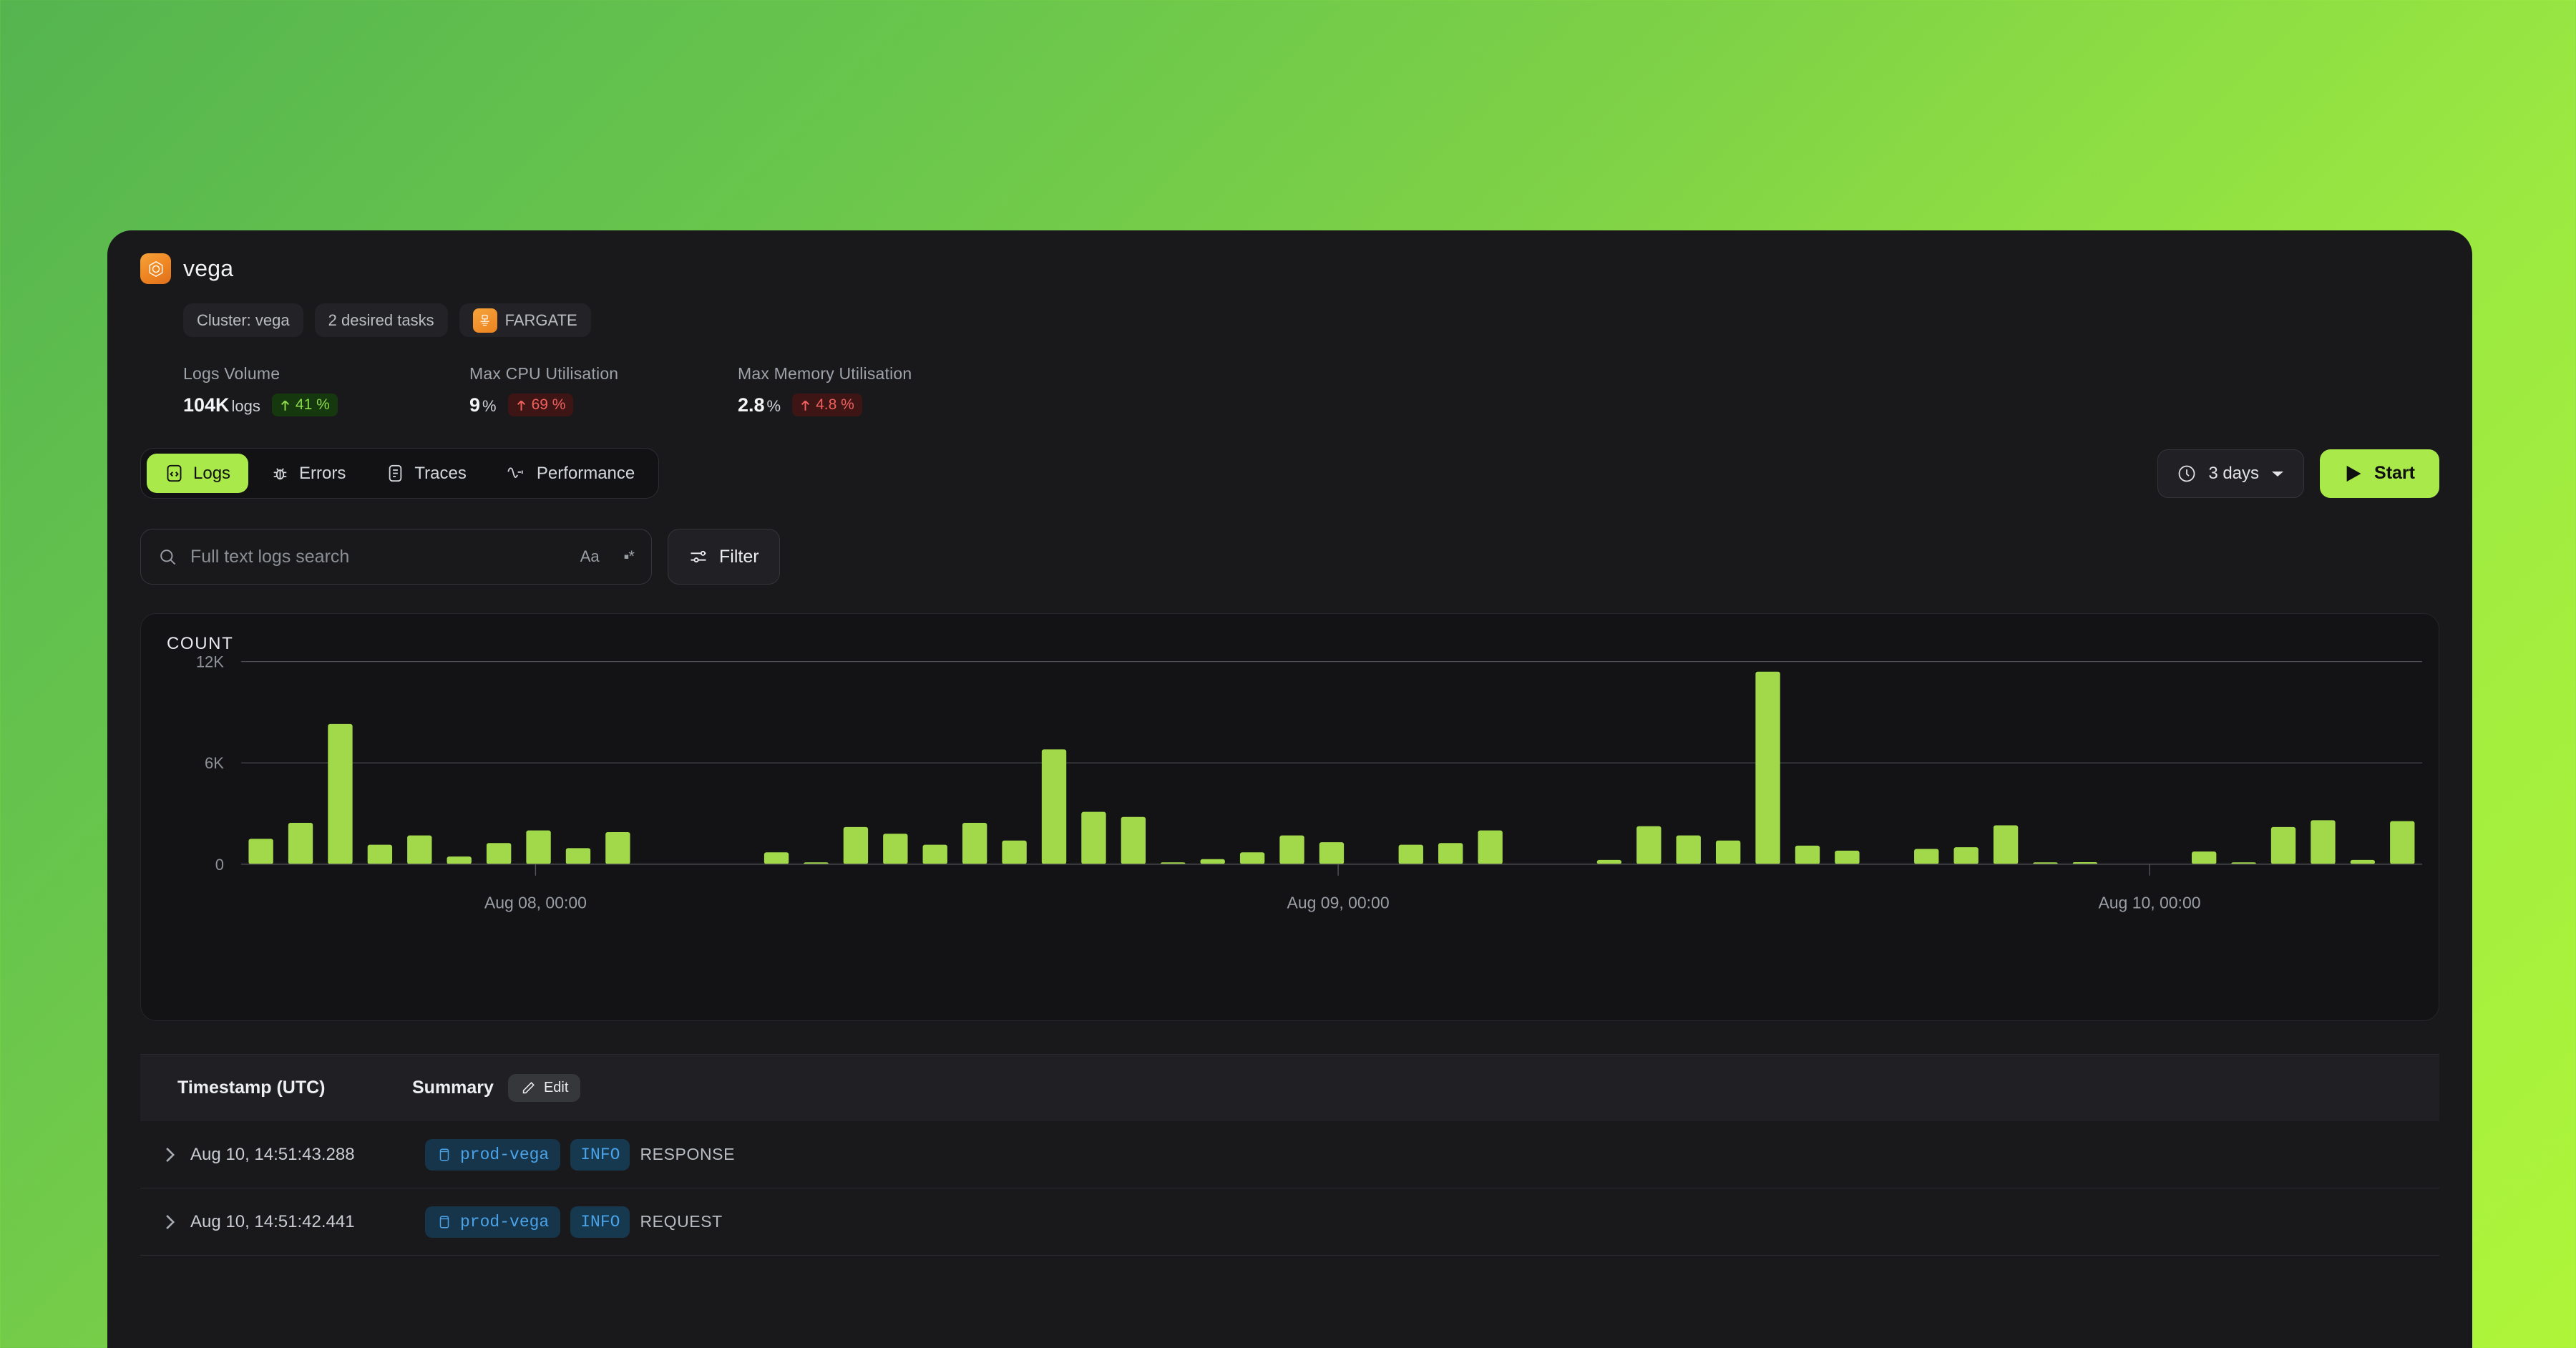  I want to click on badge-cluster: Cluster: vega, so click(243, 320).